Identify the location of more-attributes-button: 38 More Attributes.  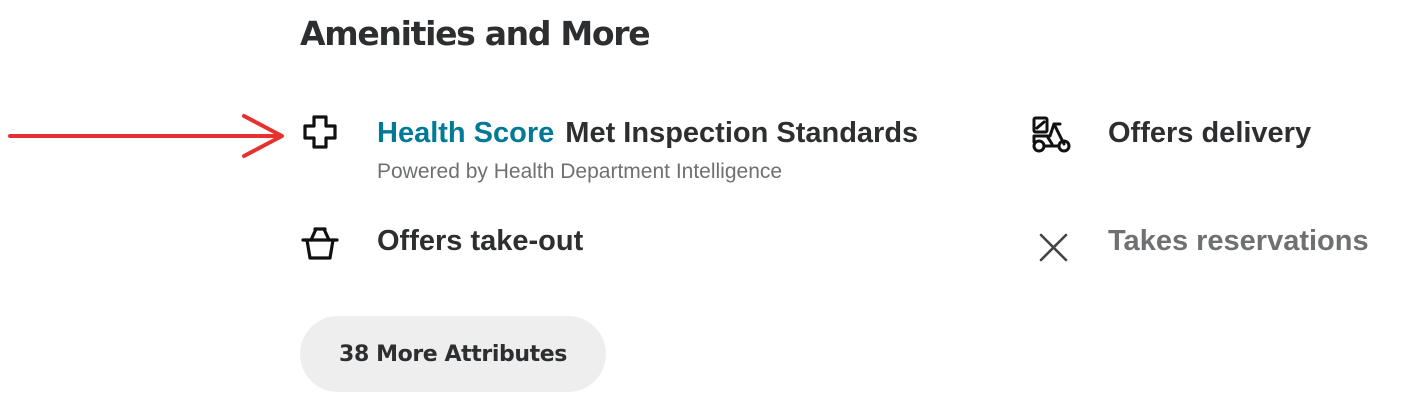
(453, 354).